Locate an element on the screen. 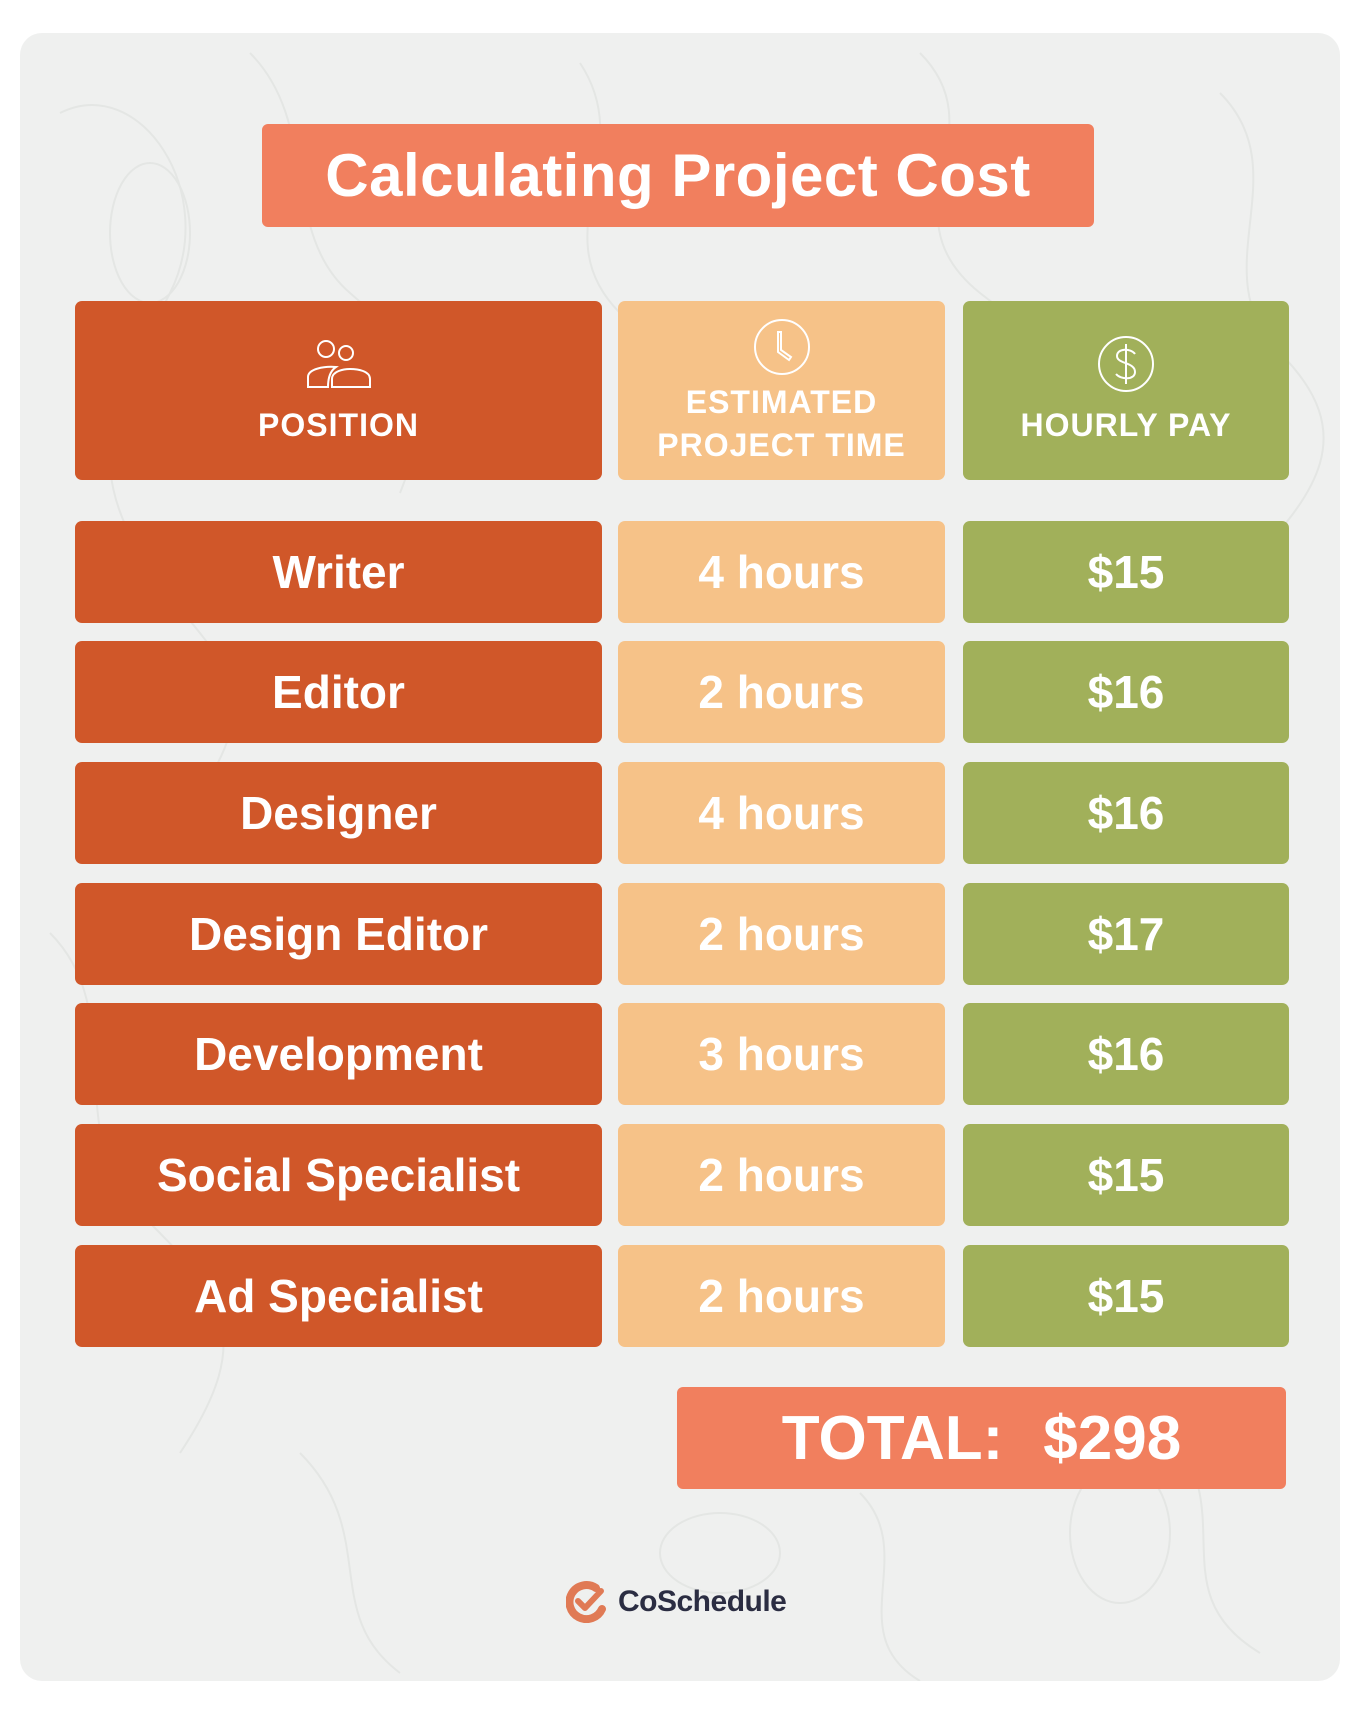 This screenshot has width=1360, height=1722. title-banner: Calculating Project Cost is located at coordinates (678, 175).